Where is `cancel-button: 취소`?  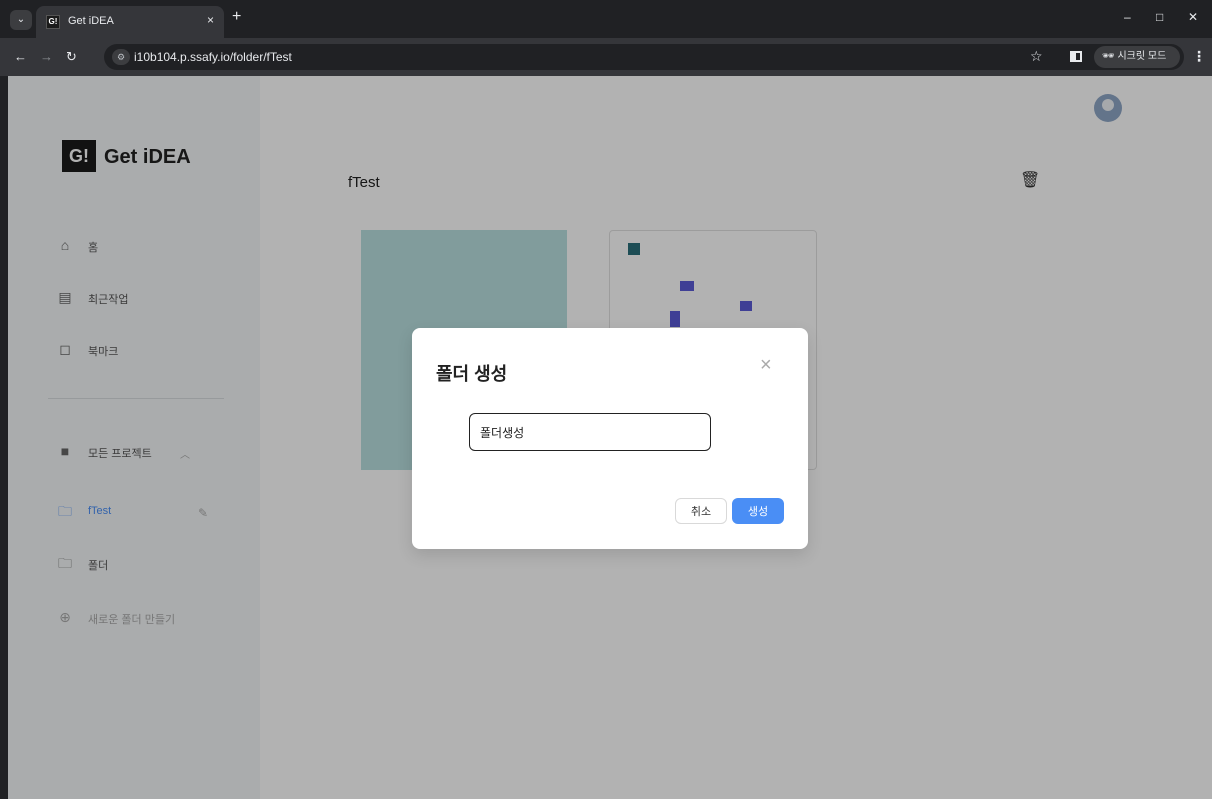
cancel-button: 취소 is located at coordinates (701, 511).